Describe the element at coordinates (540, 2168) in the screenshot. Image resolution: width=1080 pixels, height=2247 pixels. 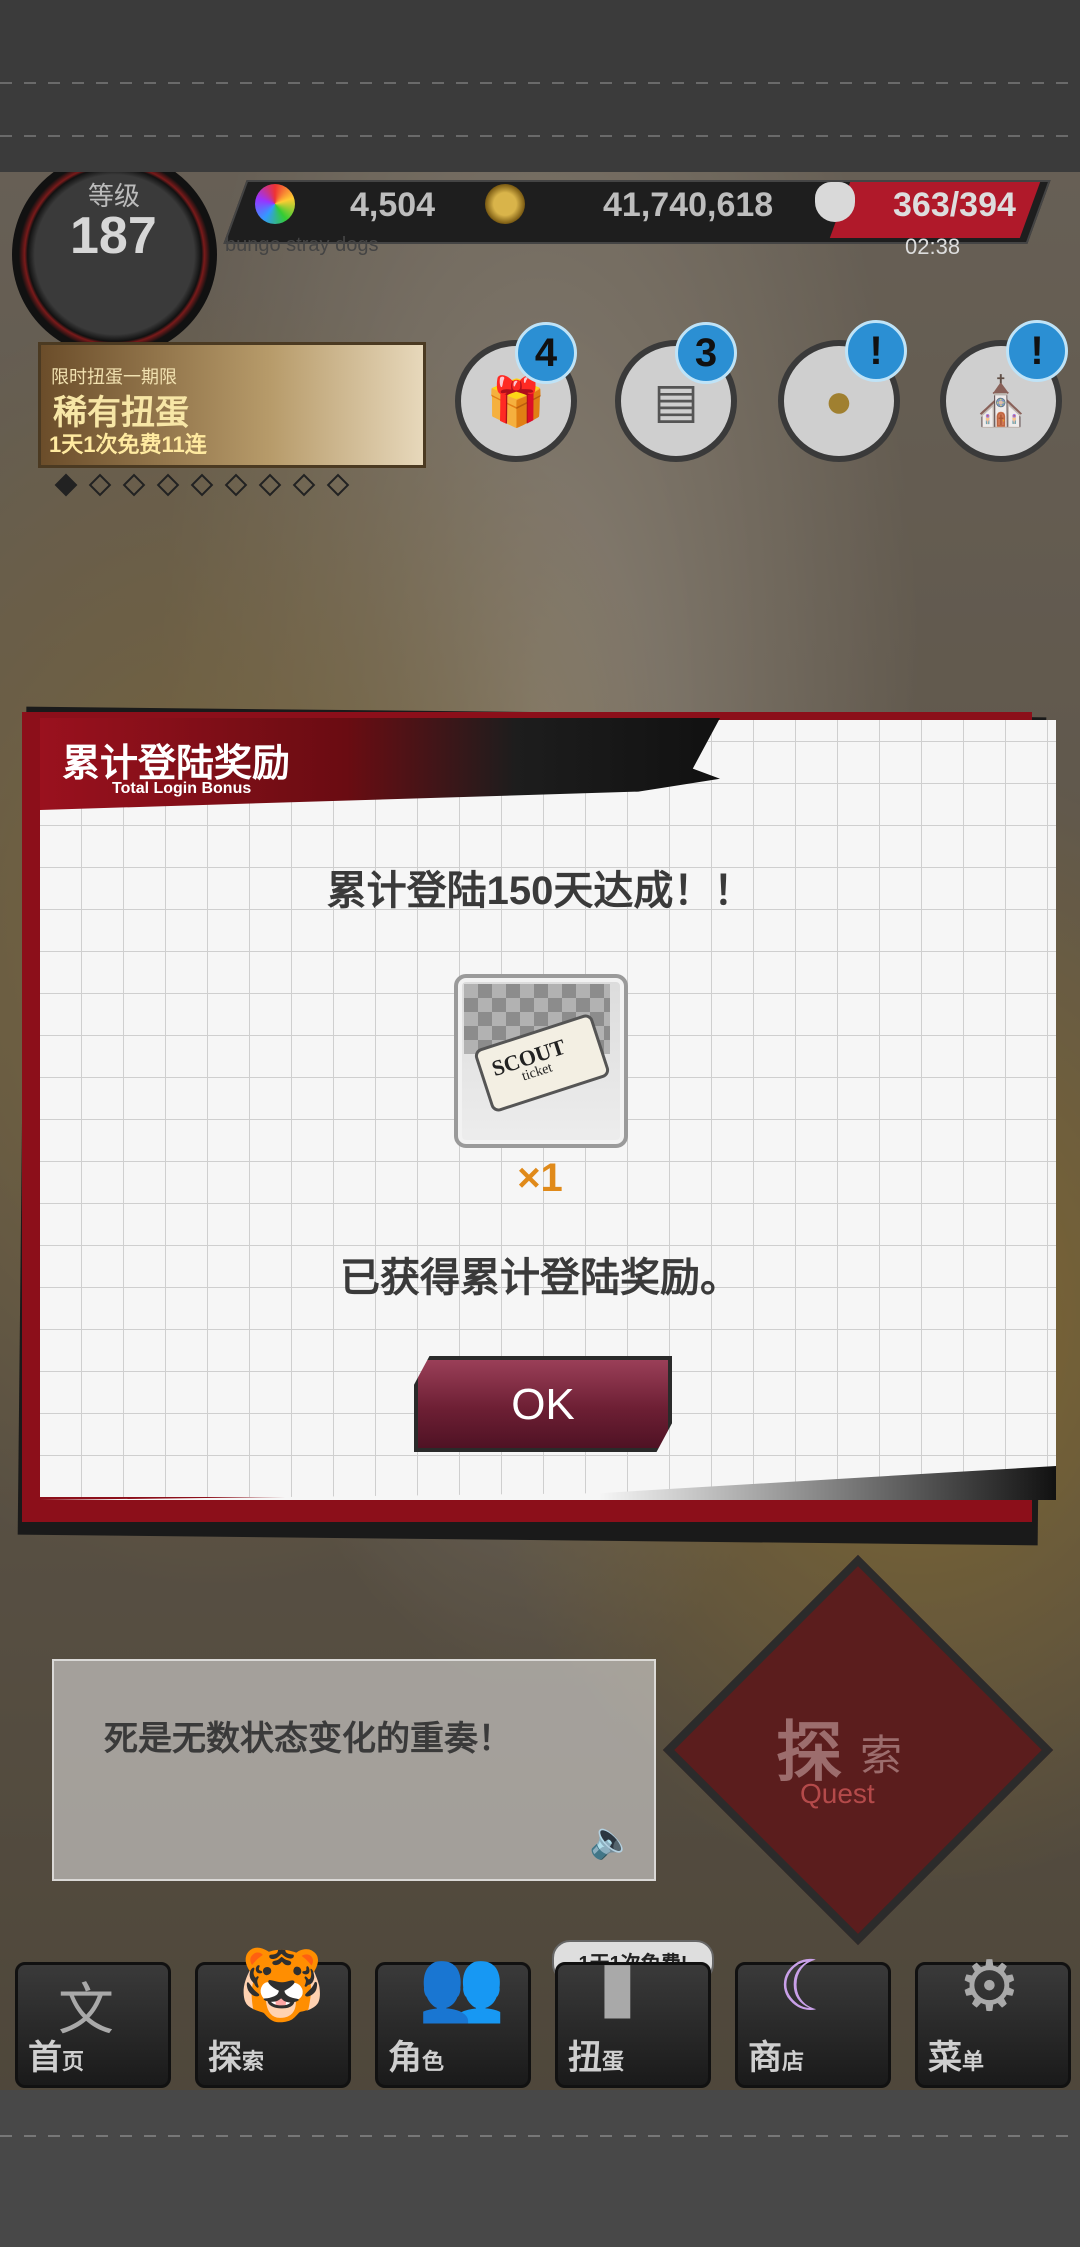
I see `system-navigation-bar` at that location.